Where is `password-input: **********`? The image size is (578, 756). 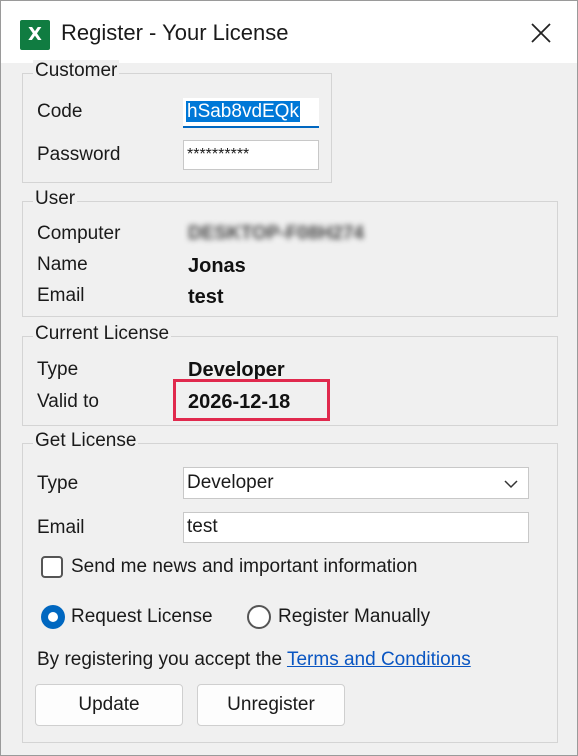
password-input: ********** is located at coordinates (251, 155).